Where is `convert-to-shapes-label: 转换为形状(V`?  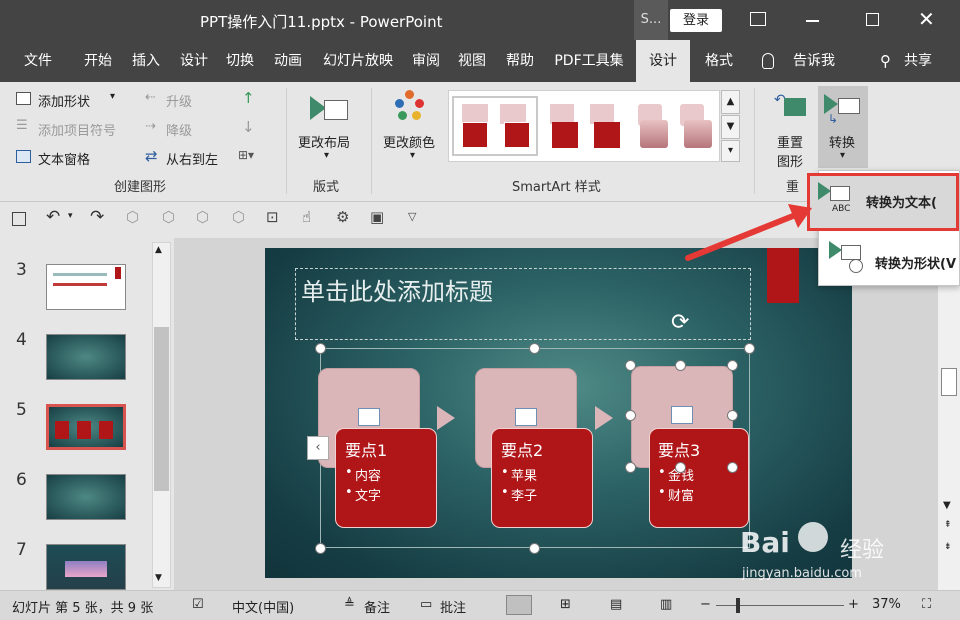
convert-to-shapes-label: 转换为形状(V is located at coordinates (916, 264).